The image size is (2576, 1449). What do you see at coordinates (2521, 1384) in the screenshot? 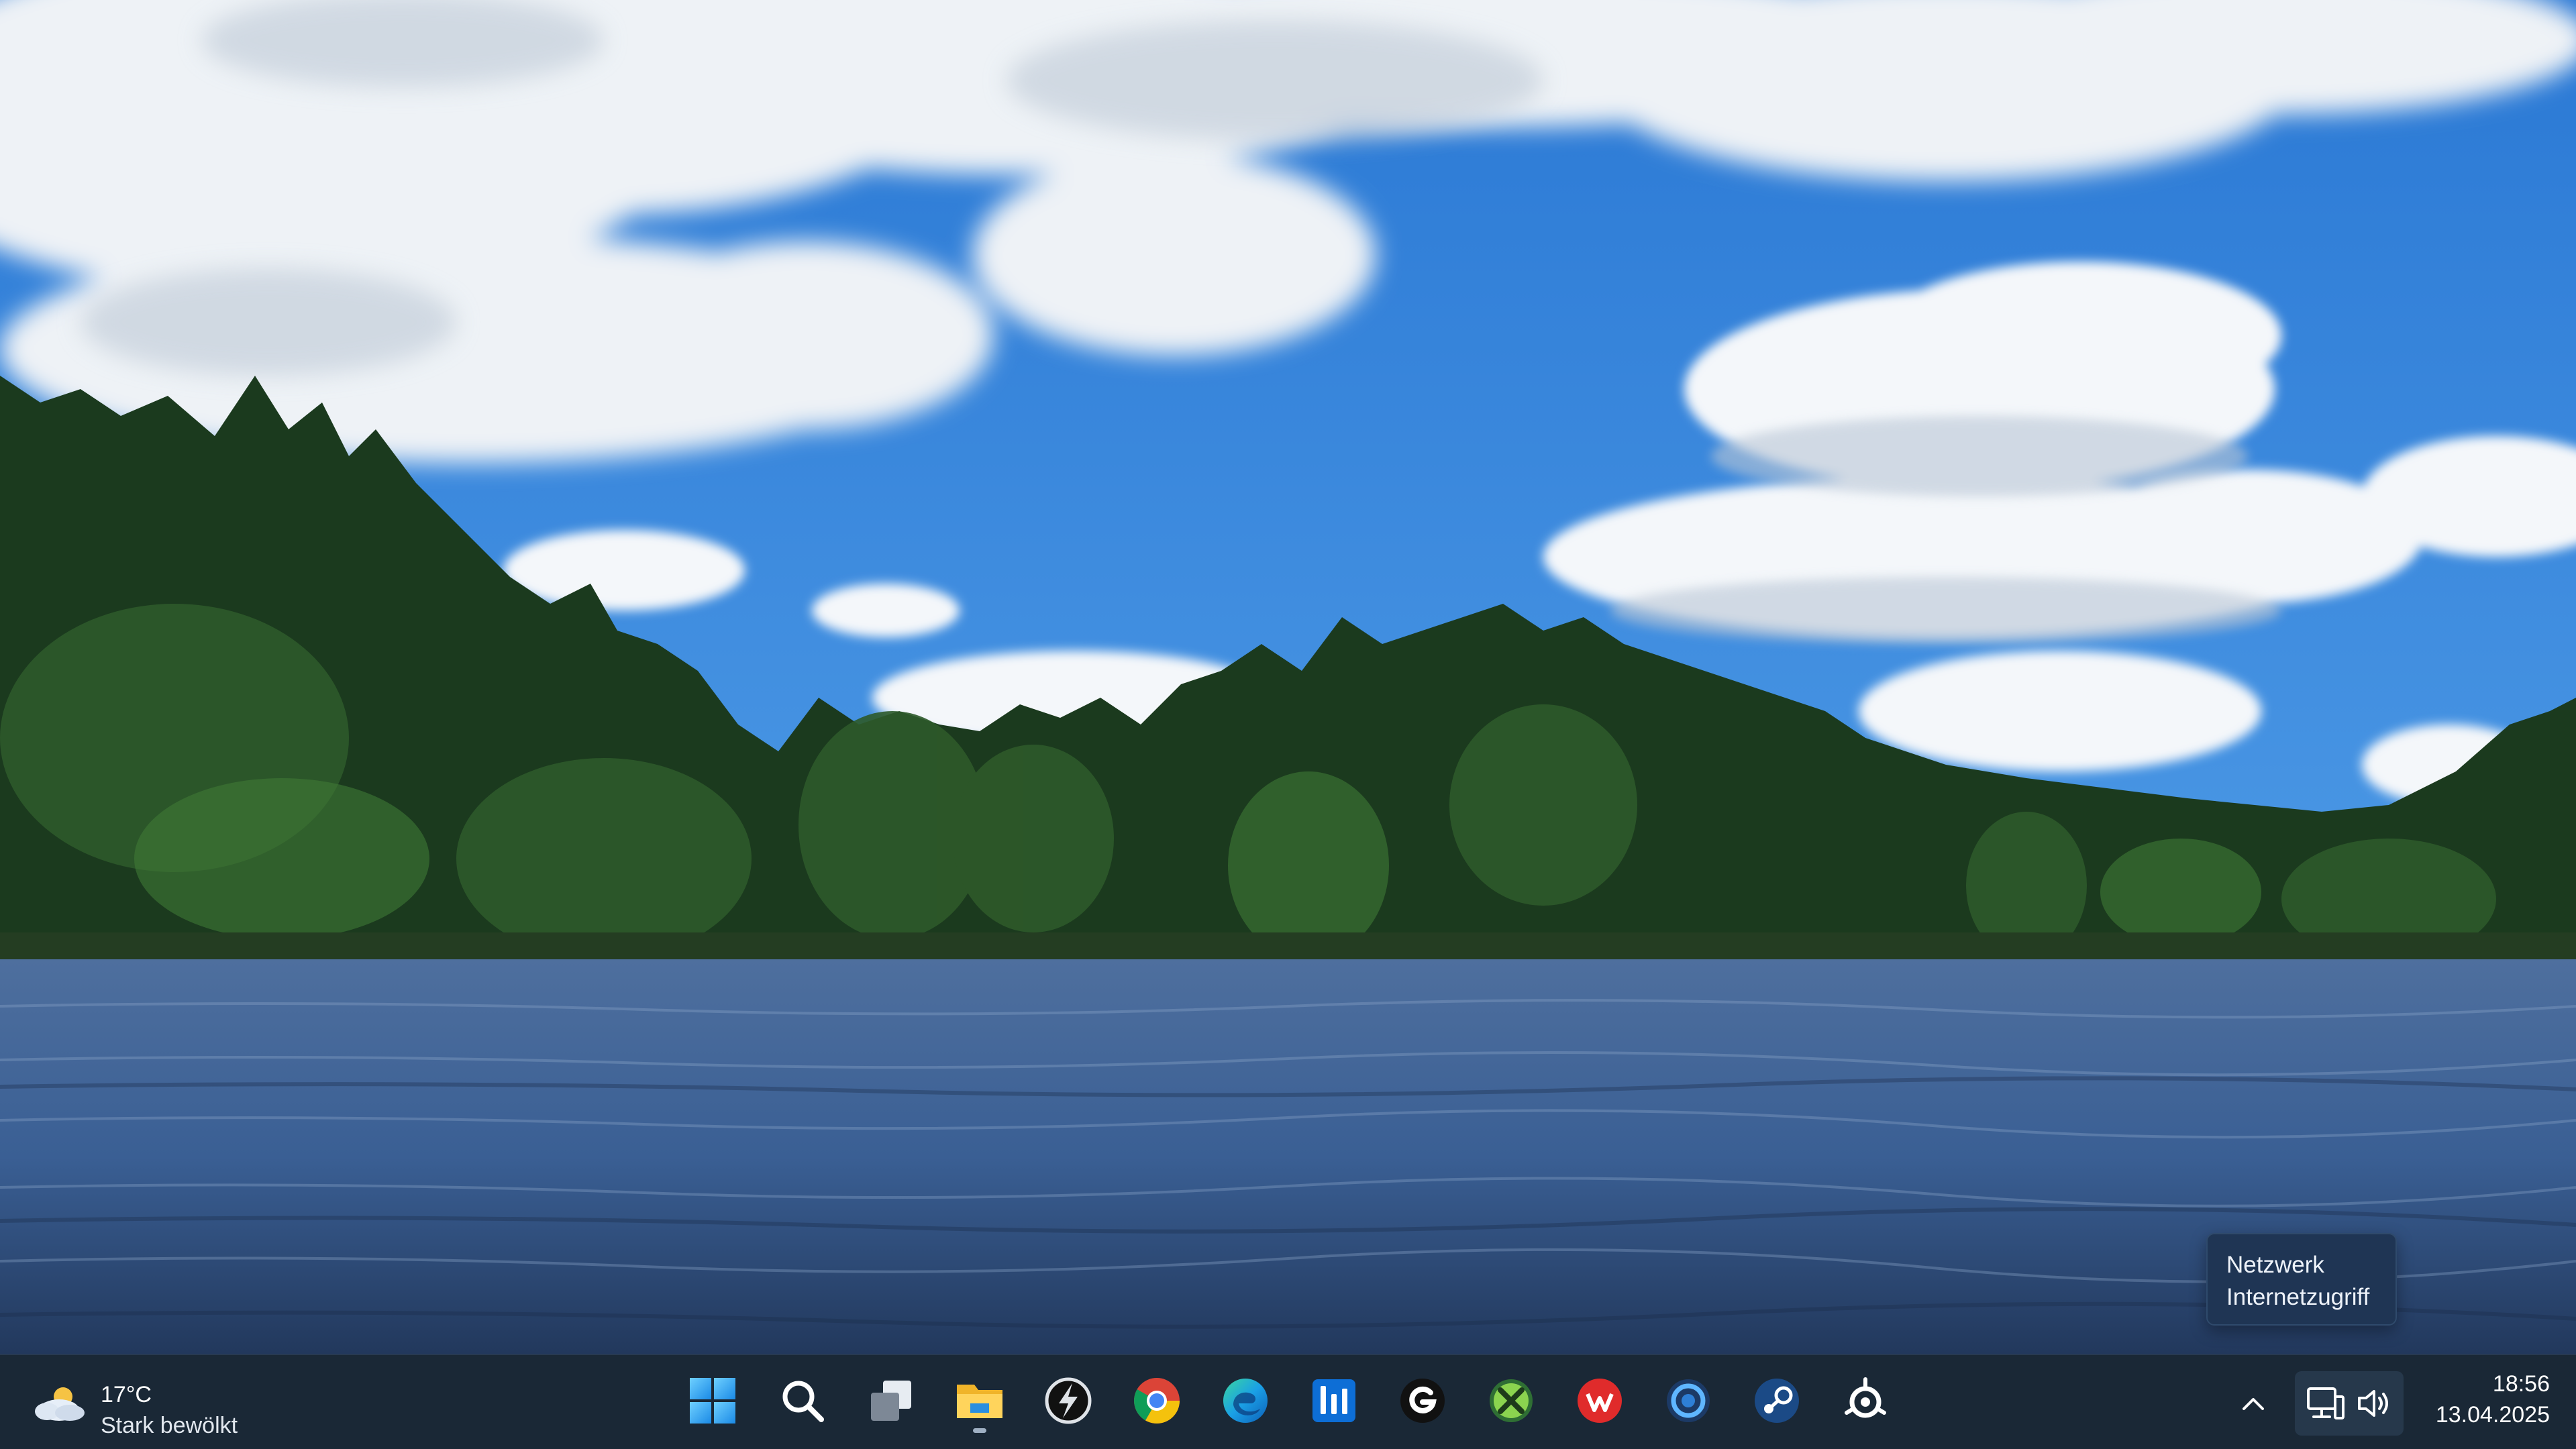
I see `clock-time: 18:56` at bounding box center [2521, 1384].